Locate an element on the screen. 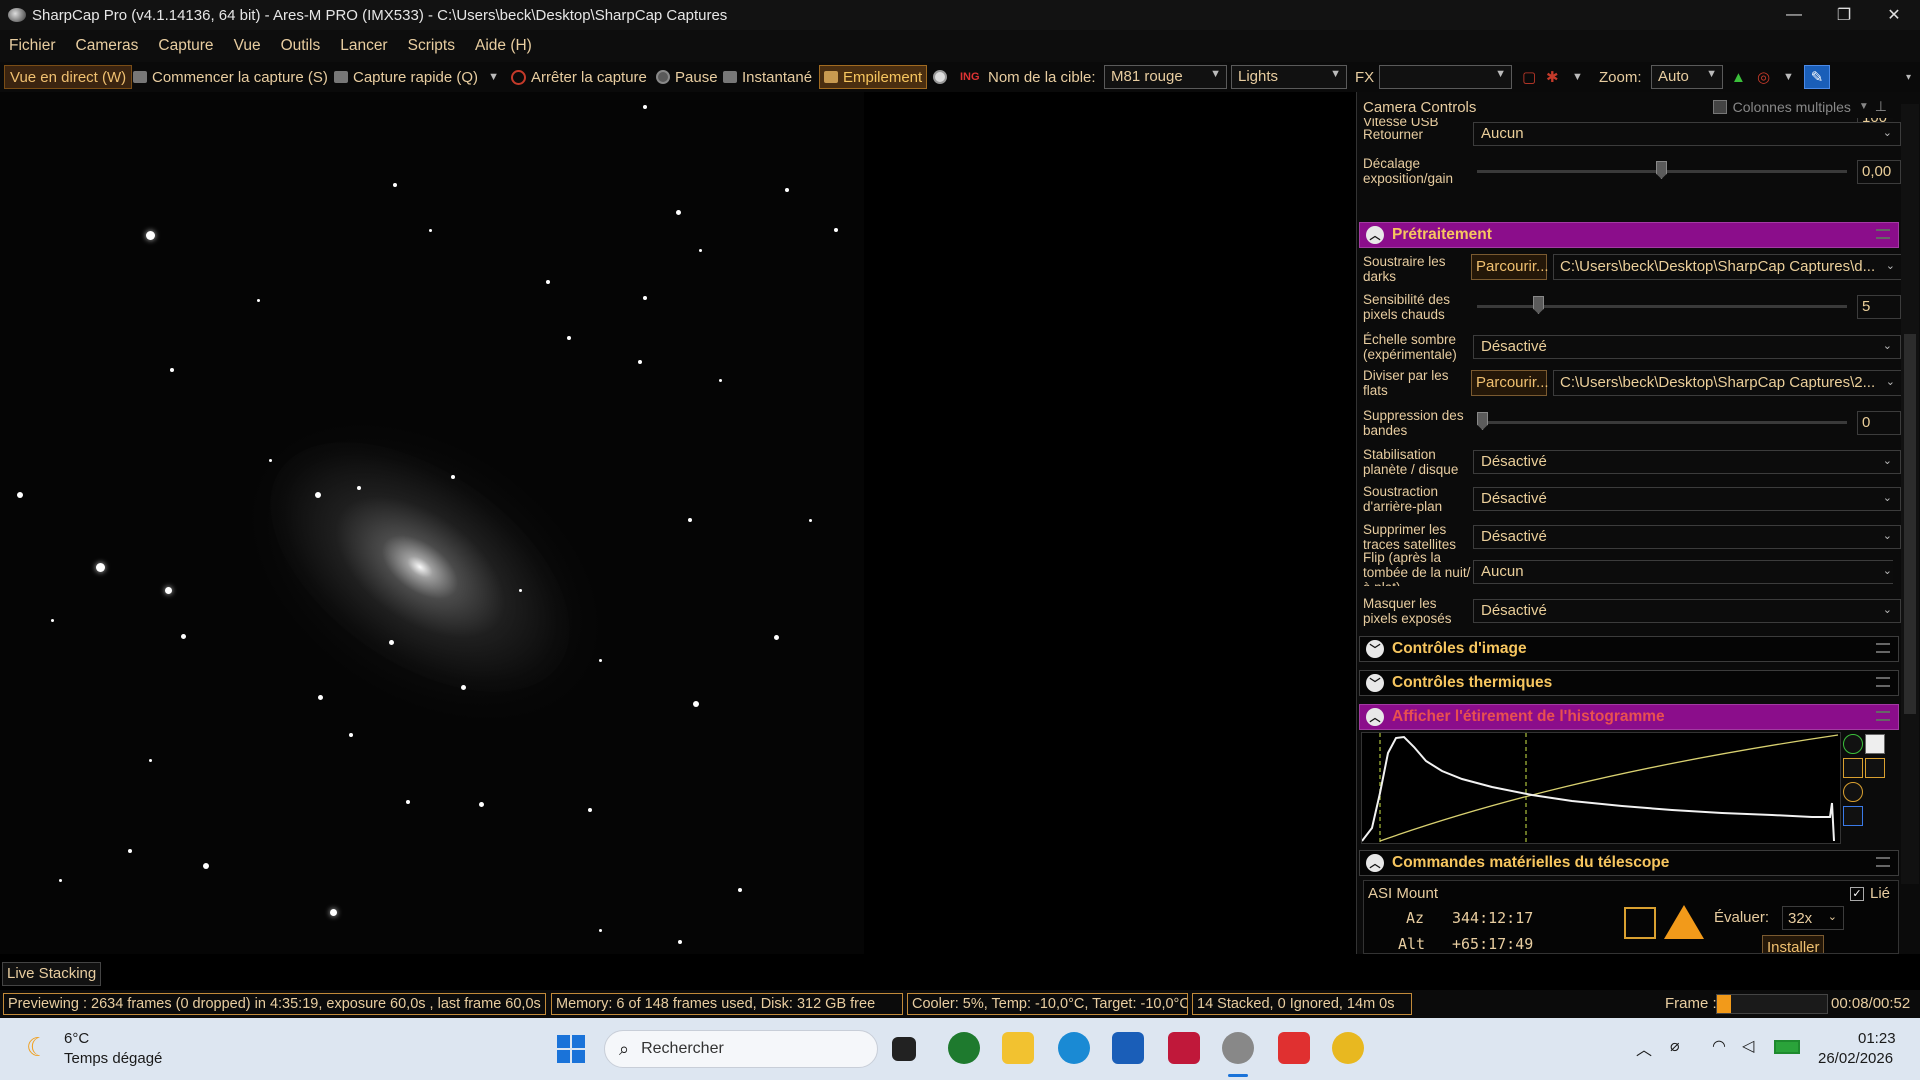  volume-icon: ◁ is located at coordinates (1748, 1046).